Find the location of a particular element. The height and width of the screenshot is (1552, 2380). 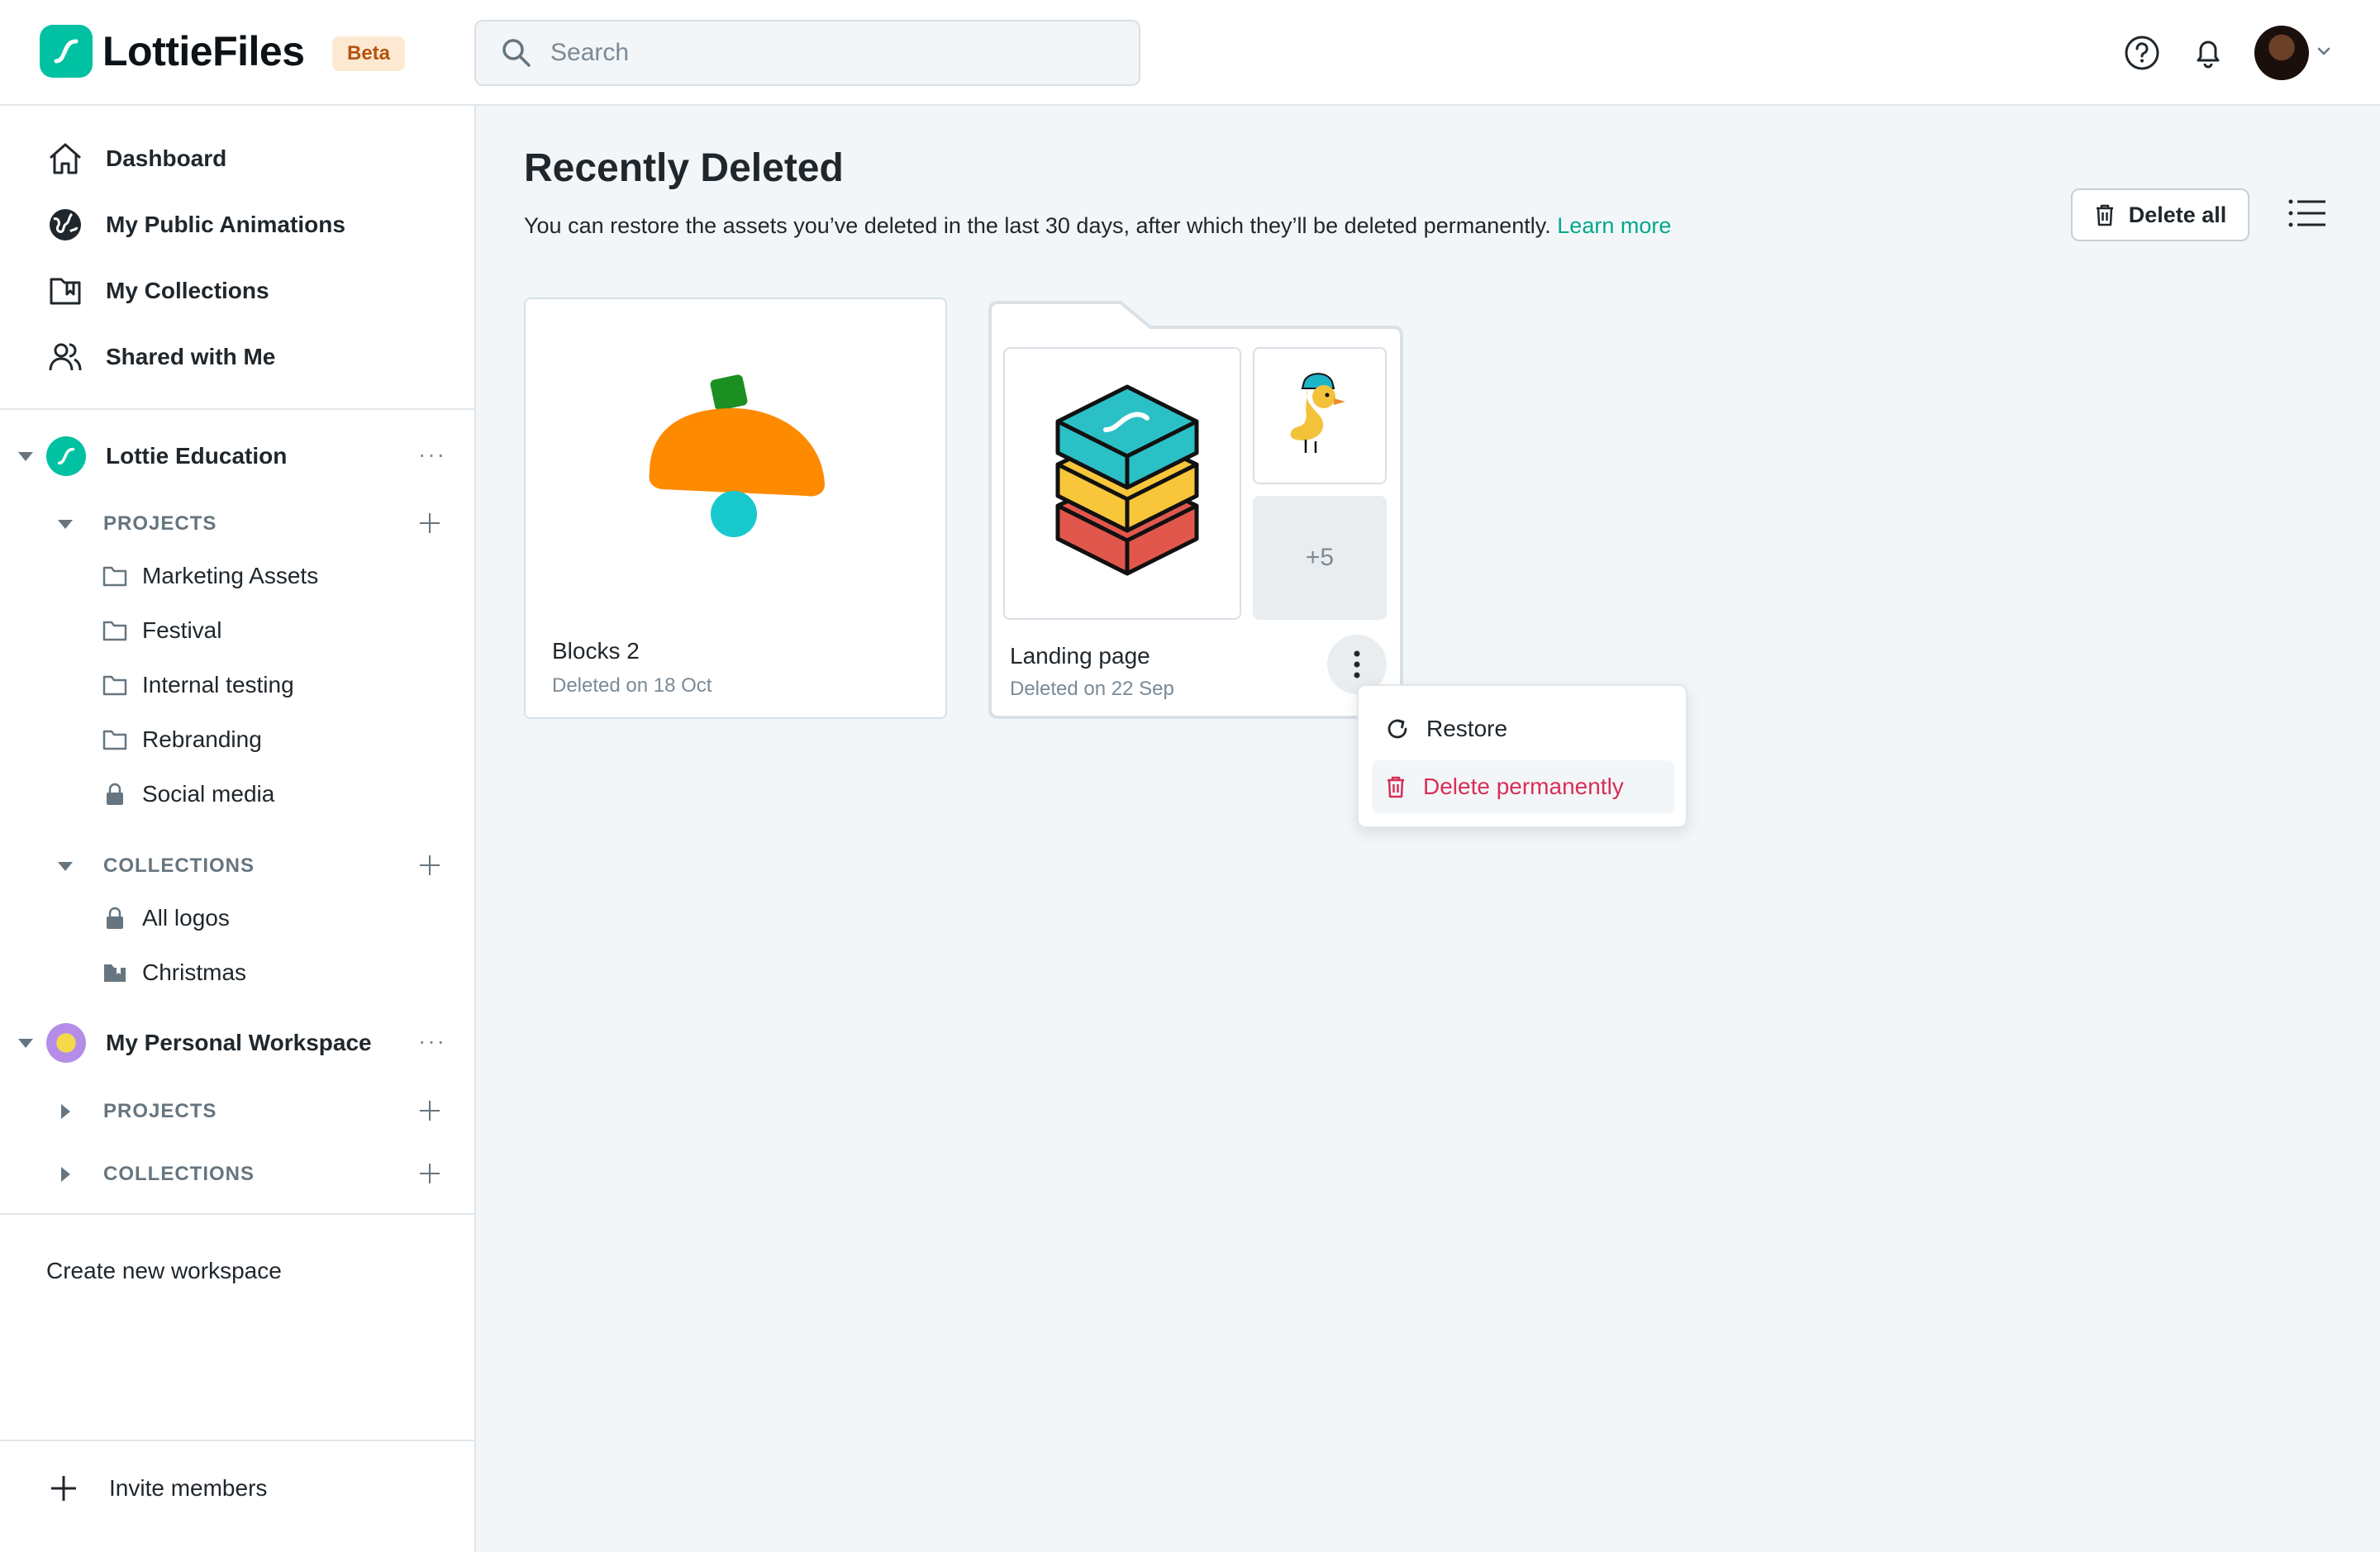

globe-icon is located at coordinates (65, 225).